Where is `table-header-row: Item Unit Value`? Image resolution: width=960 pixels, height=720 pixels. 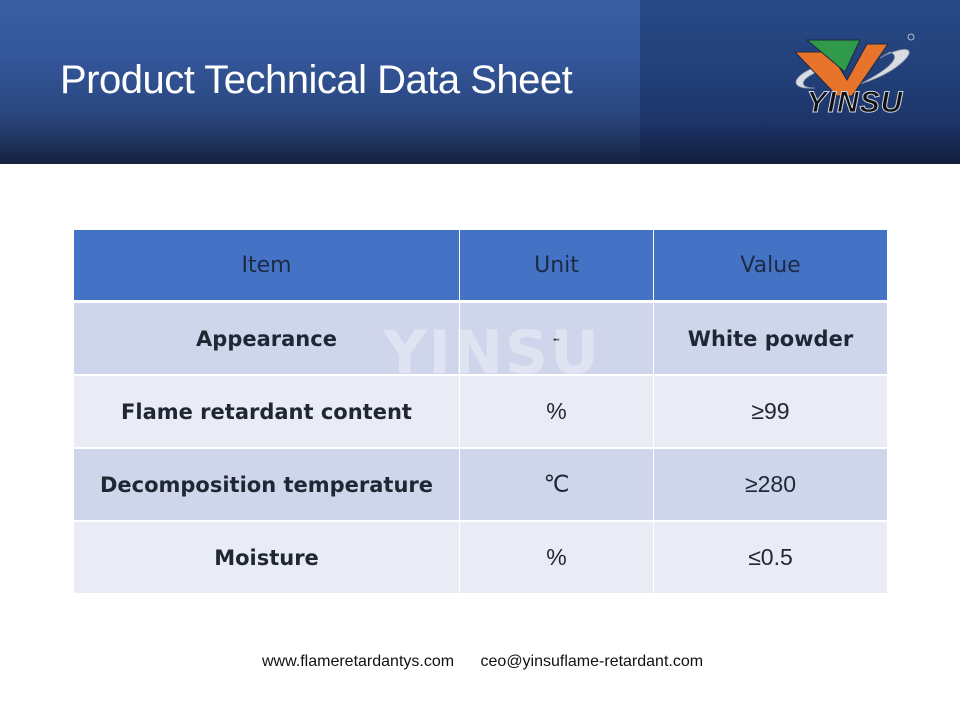 table-header-row: Item Unit Value is located at coordinates (480, 266).